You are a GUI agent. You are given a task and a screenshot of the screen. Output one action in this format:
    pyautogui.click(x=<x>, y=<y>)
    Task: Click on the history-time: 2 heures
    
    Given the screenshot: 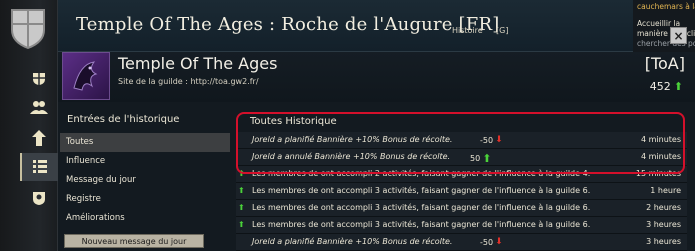 What is the action you would take?
    pyautogui.click(x=663, y=207)
    